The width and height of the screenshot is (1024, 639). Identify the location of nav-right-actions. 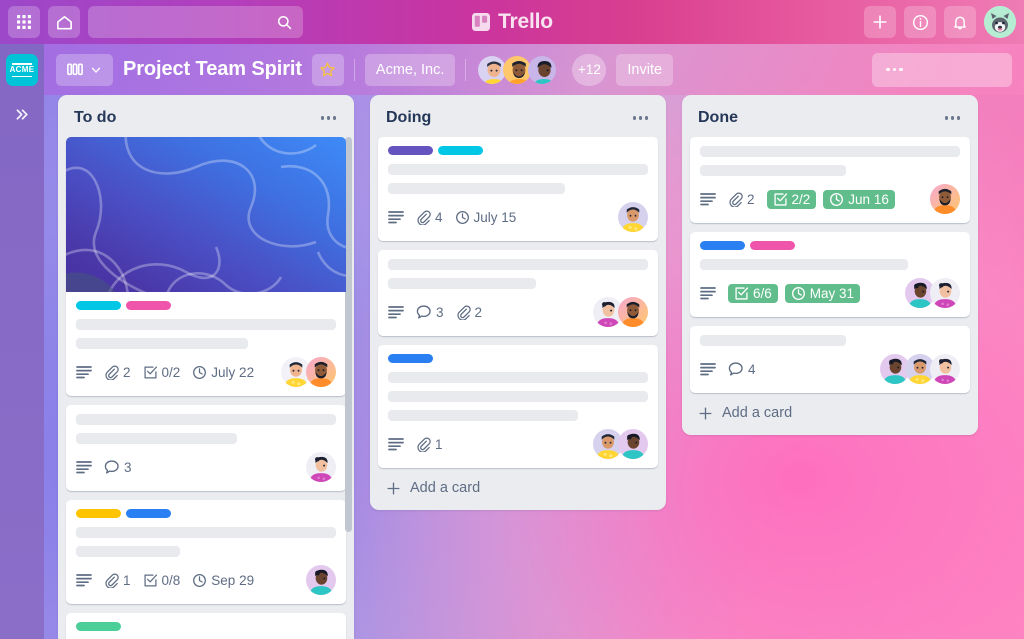
(940, 22).